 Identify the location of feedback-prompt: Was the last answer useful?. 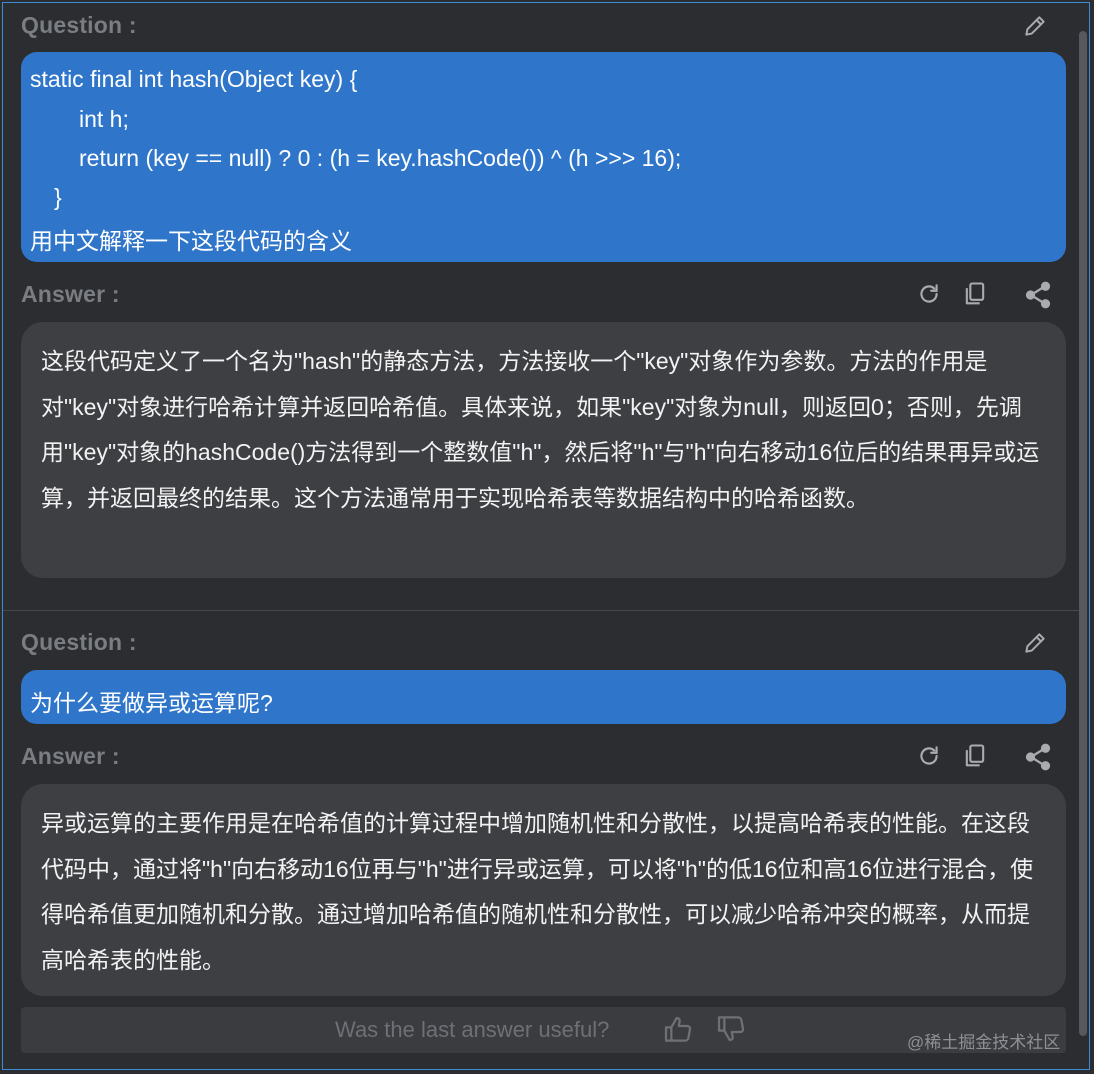
(472, 1029).